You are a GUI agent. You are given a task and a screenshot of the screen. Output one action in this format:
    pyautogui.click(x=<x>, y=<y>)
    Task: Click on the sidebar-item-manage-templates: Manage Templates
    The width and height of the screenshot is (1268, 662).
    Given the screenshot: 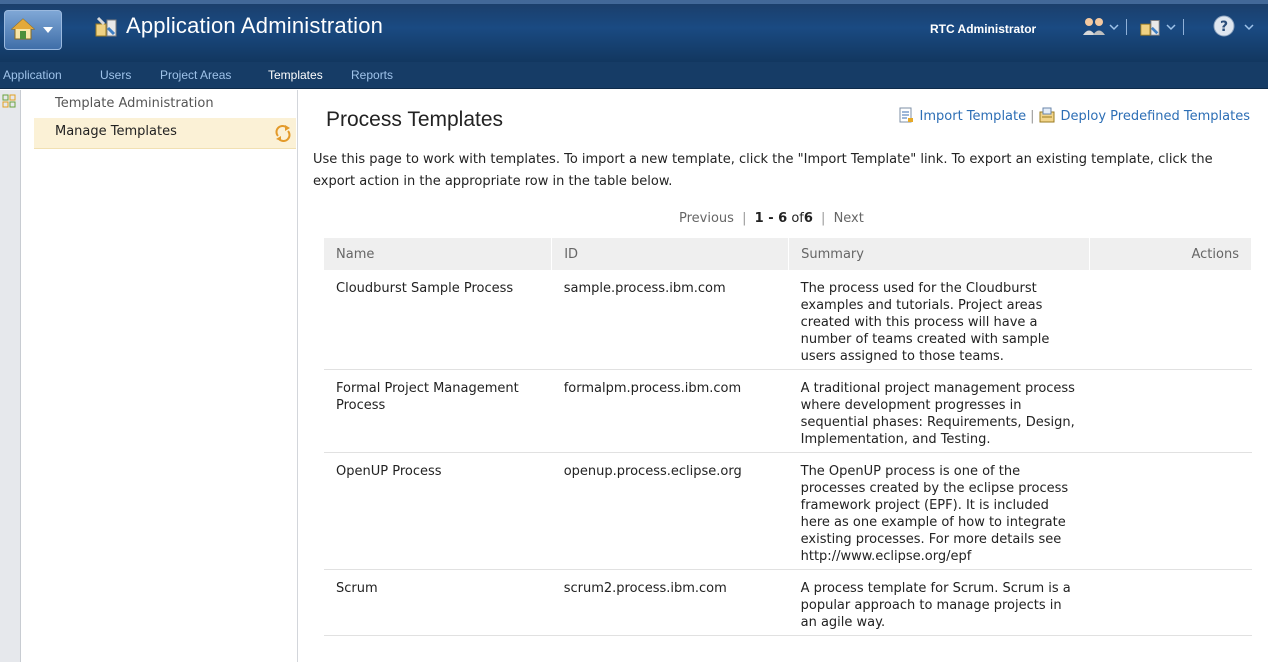 What is the action you would take?
    pyautogui.click(x=165, y=133)
    